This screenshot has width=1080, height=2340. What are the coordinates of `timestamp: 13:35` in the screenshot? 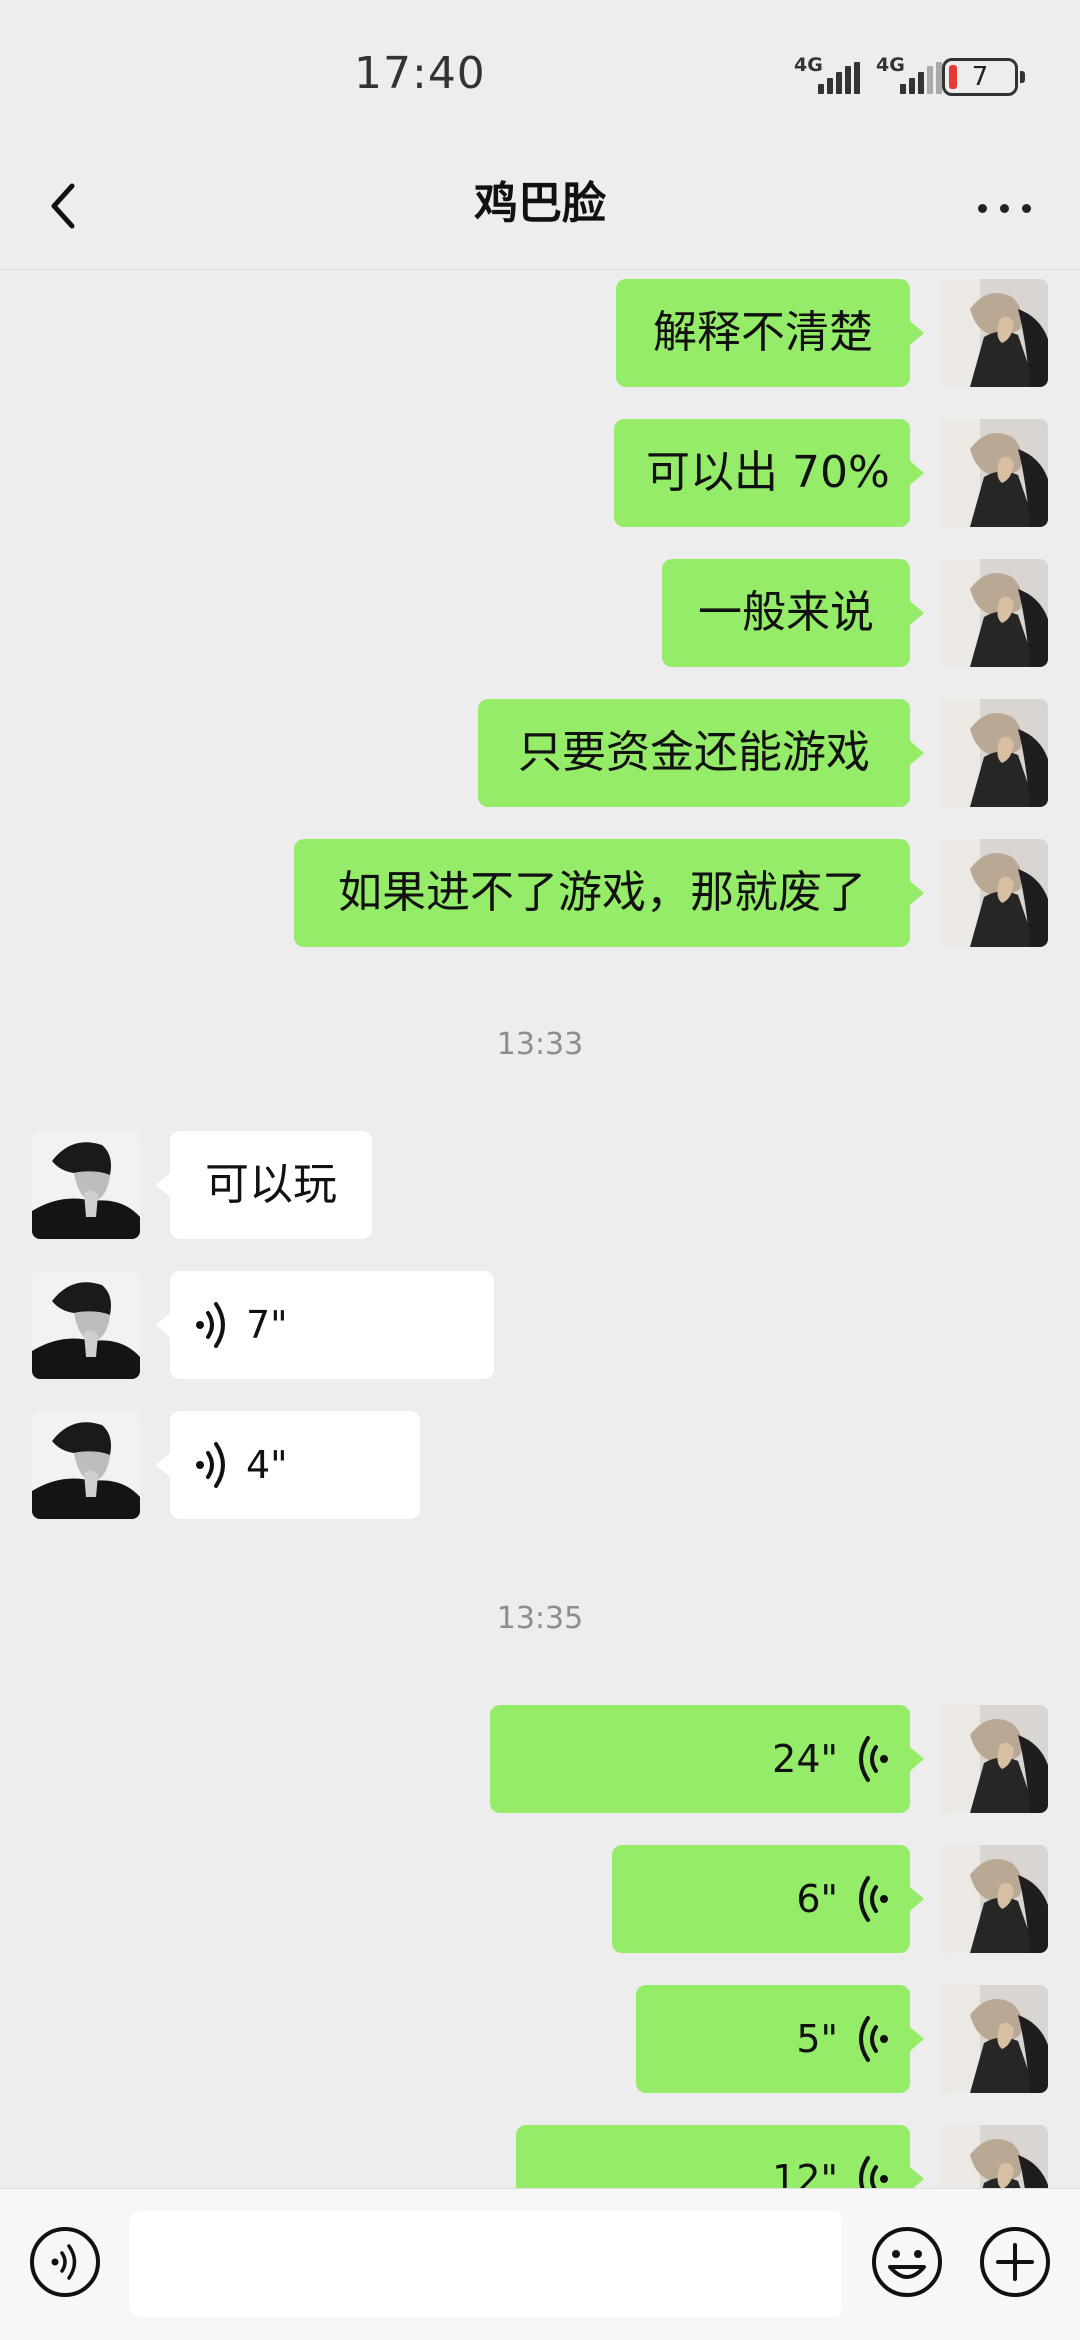 It's located at (540, 1618).